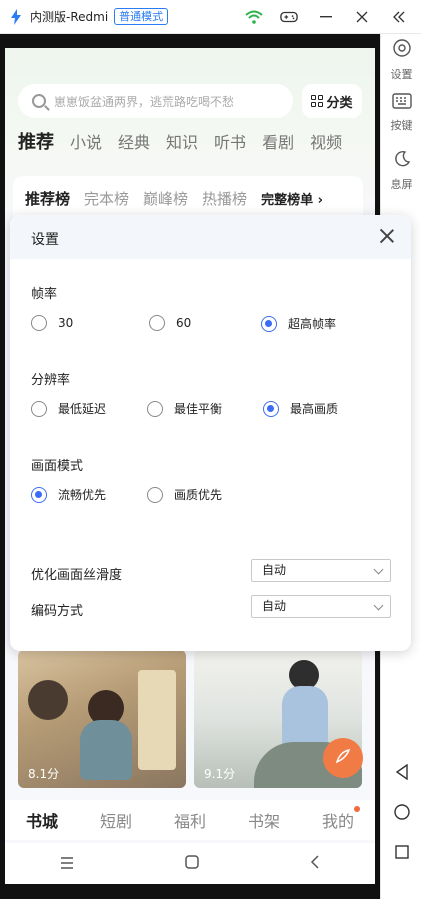 Image resolution: width=421 pixels, height=899 pixels. Describe the element at coordinates (17, 16) in the screenshot. I see `app-logo-icon` at that location.